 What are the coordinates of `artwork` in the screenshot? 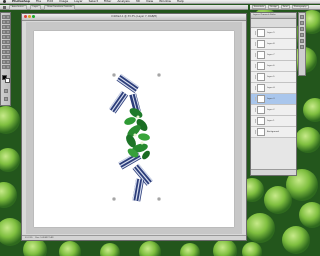 It's located at (134, 137).